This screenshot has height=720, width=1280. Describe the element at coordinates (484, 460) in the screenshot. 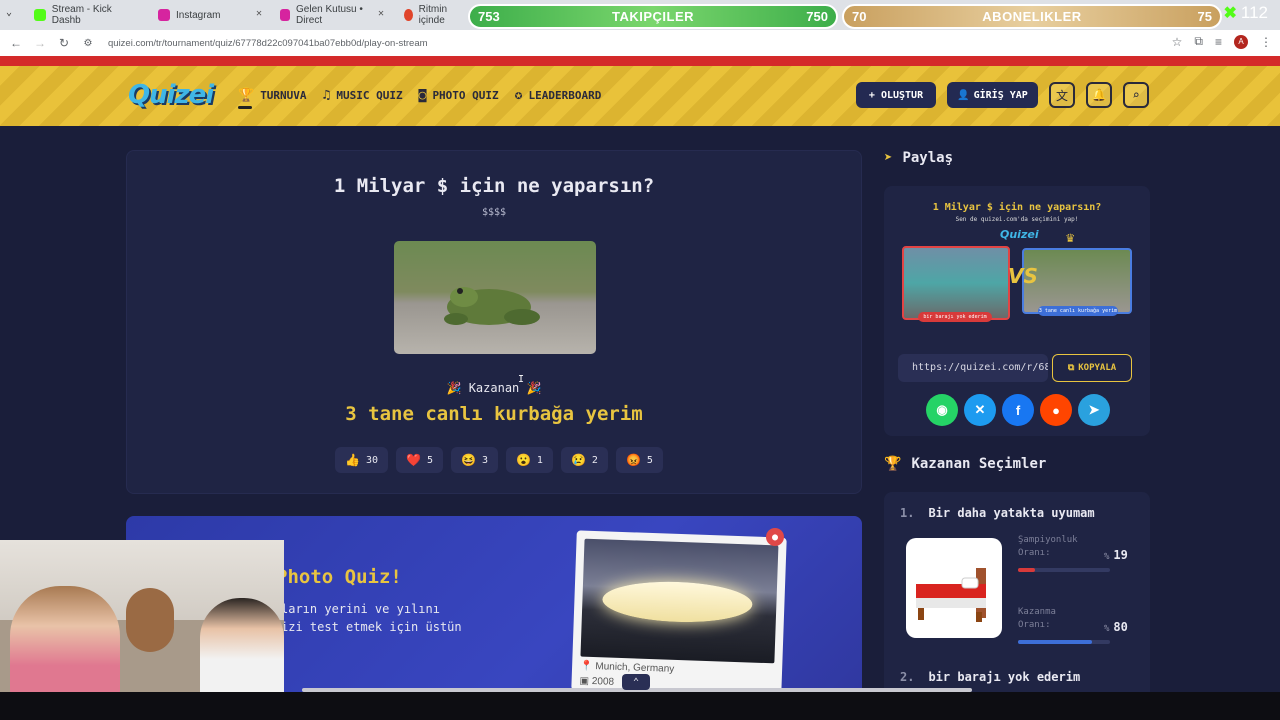

I see `reaction-count: 3` at that location.